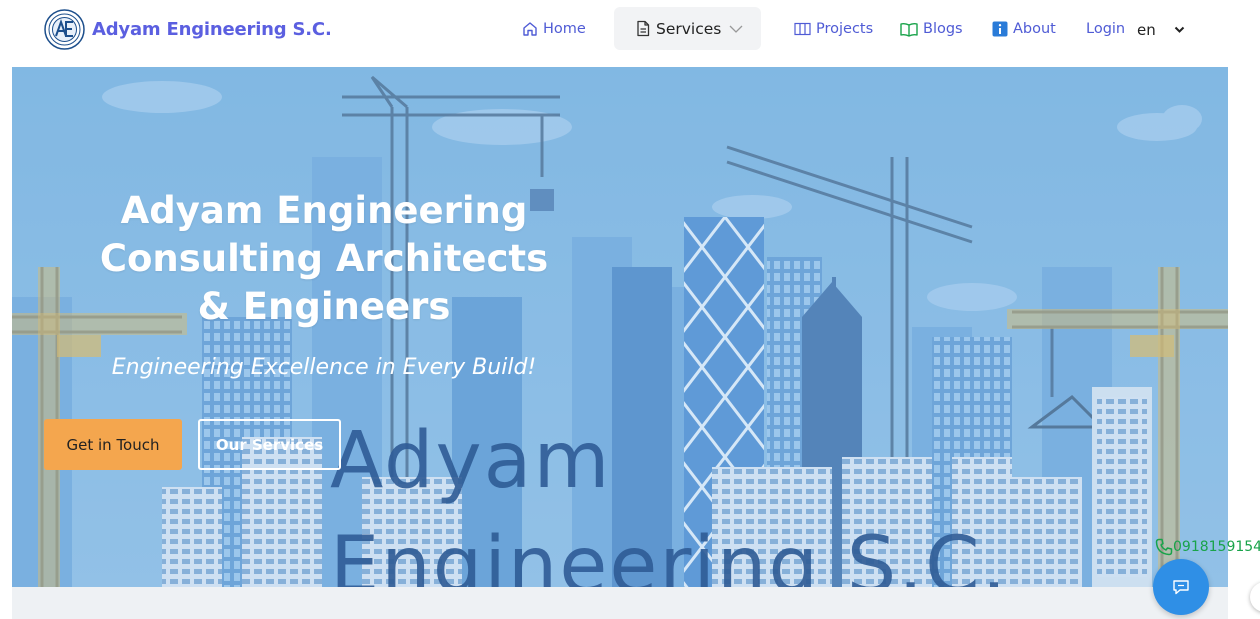 This screenshot has height=619, width=1260. What do you see at coordinates (64, 29) in the screenshot?
I see `company-logo-icon` at bounding box center [64, 29].